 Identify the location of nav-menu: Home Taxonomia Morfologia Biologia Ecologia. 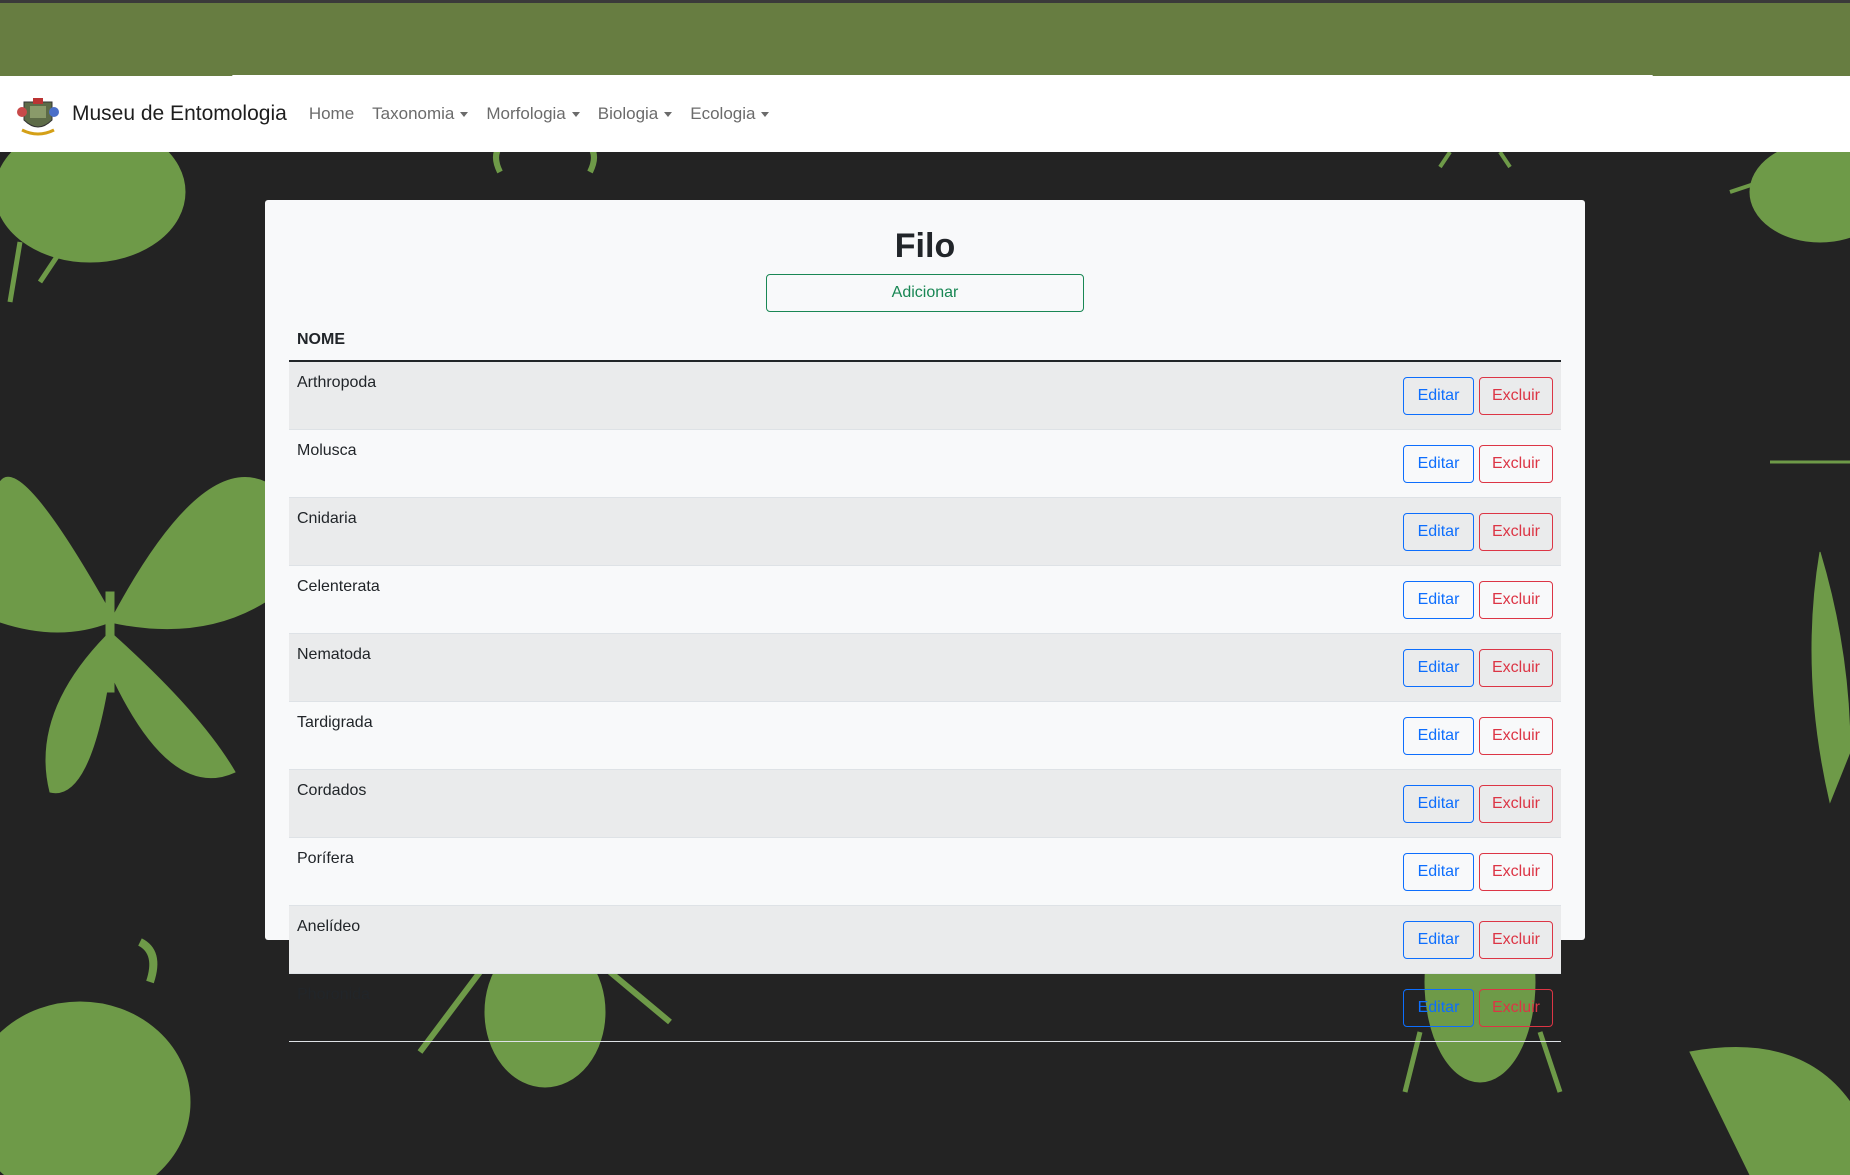
(539, 114).